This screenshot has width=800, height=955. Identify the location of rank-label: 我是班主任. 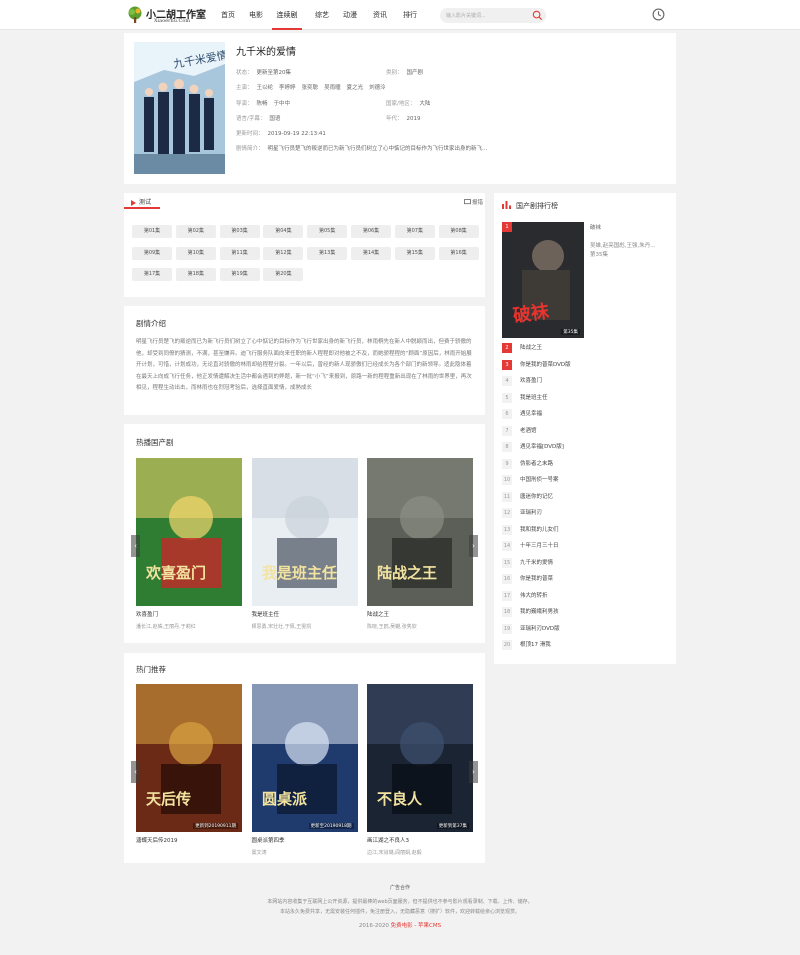
(534, 397).